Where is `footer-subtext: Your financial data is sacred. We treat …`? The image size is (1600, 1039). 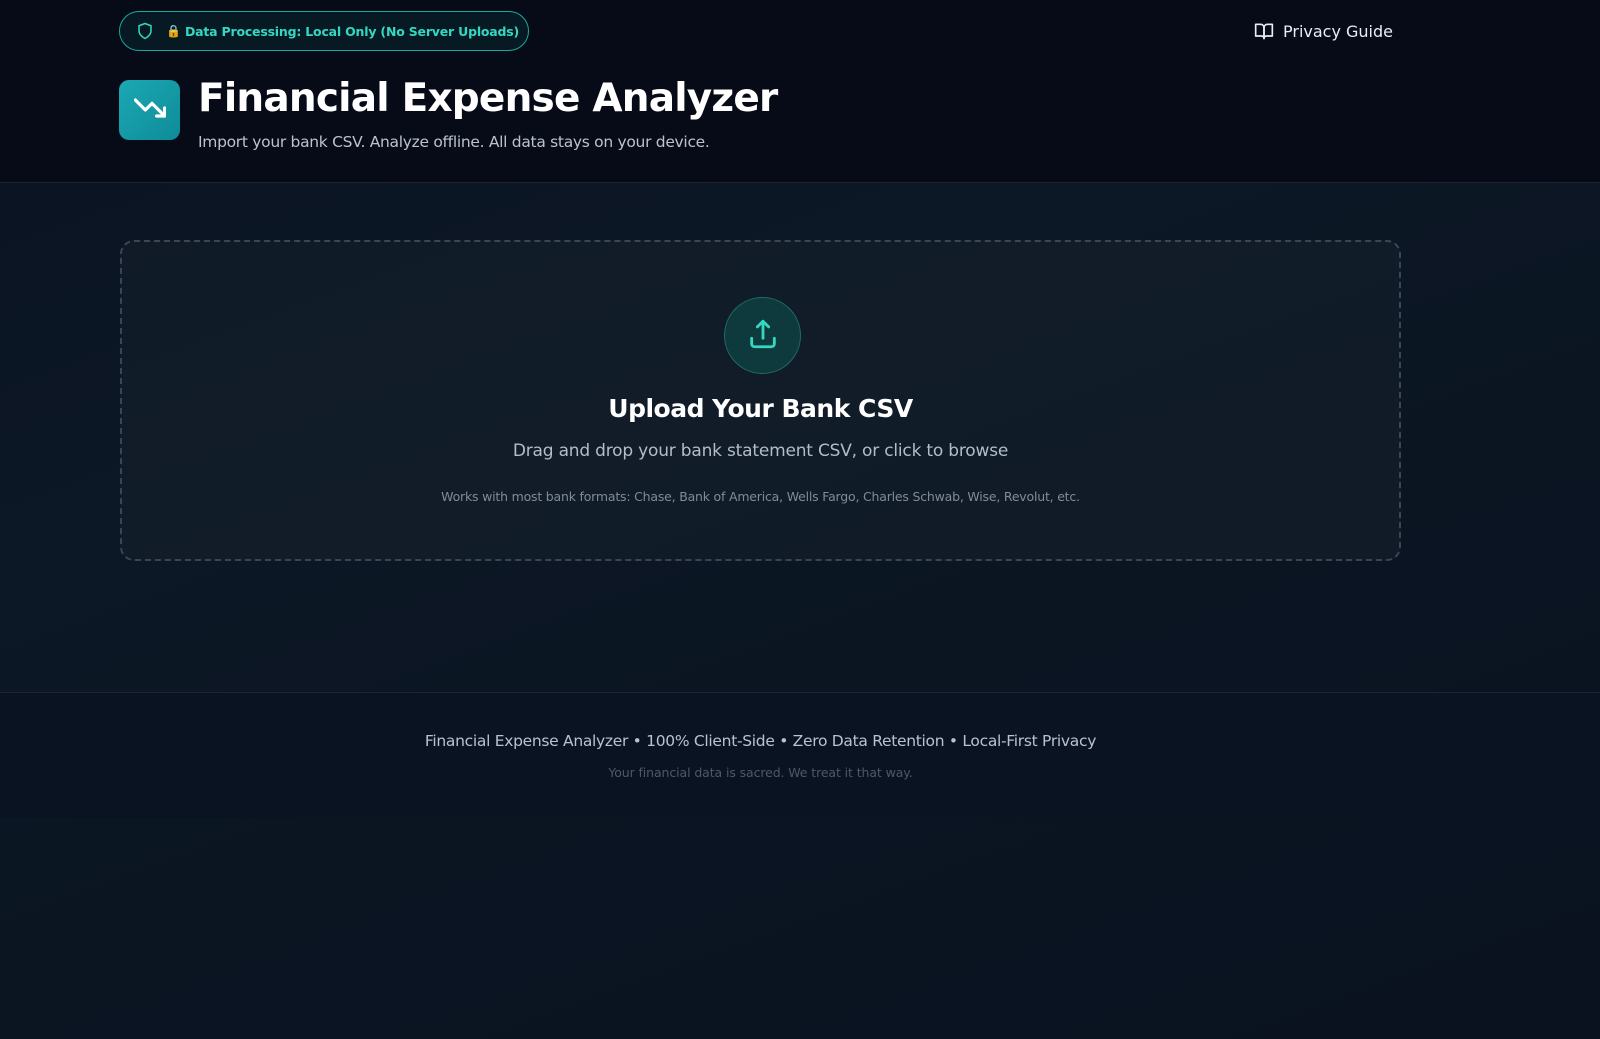 footer-subtext: Your financial data is sacred. We treat … is located at coordinates (760, 772).